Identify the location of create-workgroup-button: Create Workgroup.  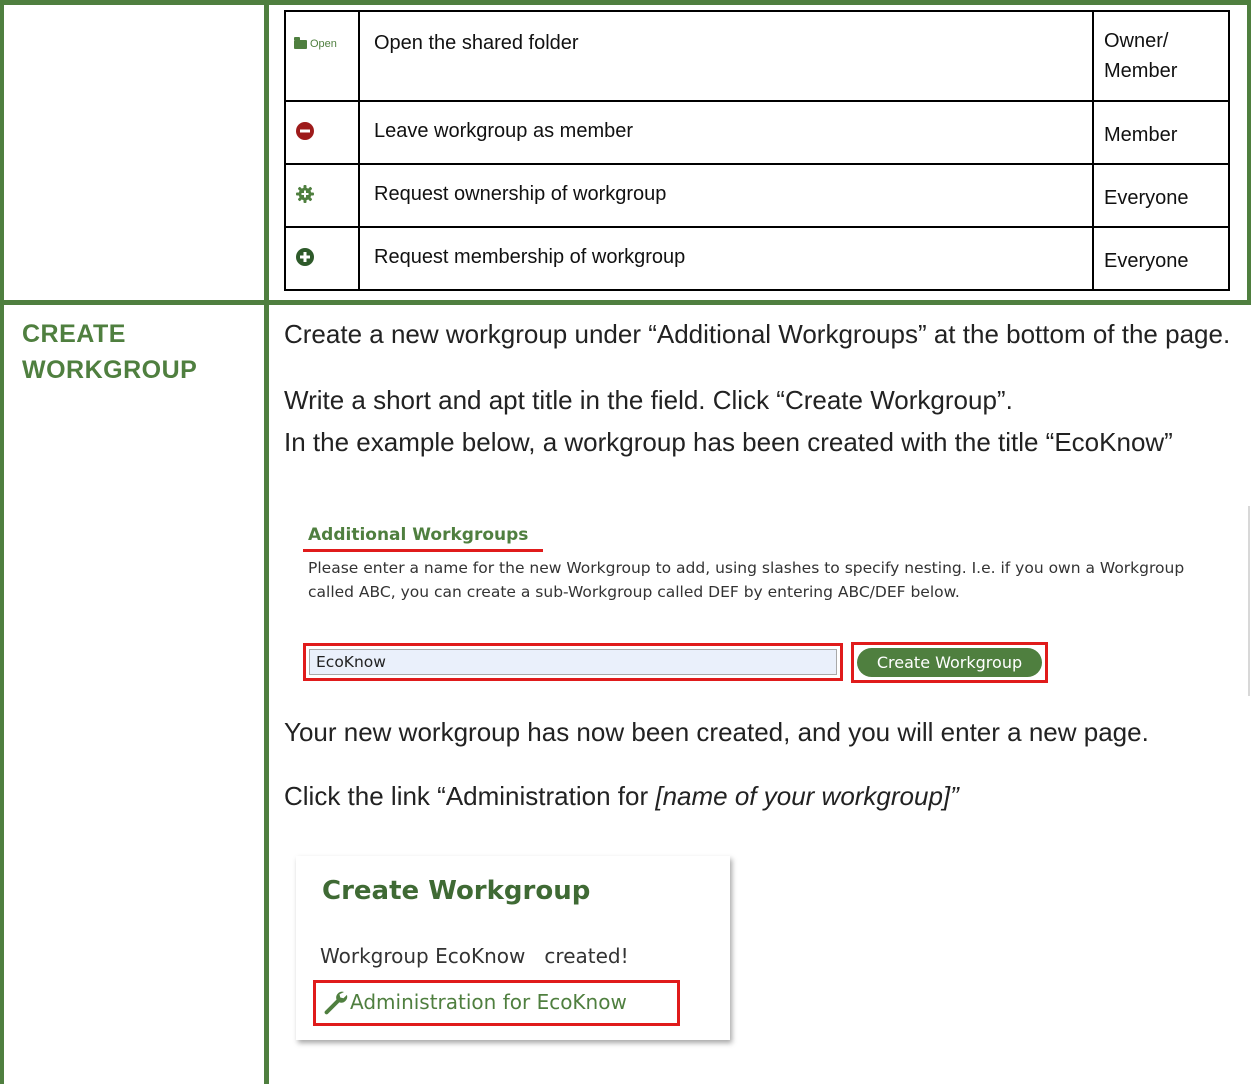
(949, 662).